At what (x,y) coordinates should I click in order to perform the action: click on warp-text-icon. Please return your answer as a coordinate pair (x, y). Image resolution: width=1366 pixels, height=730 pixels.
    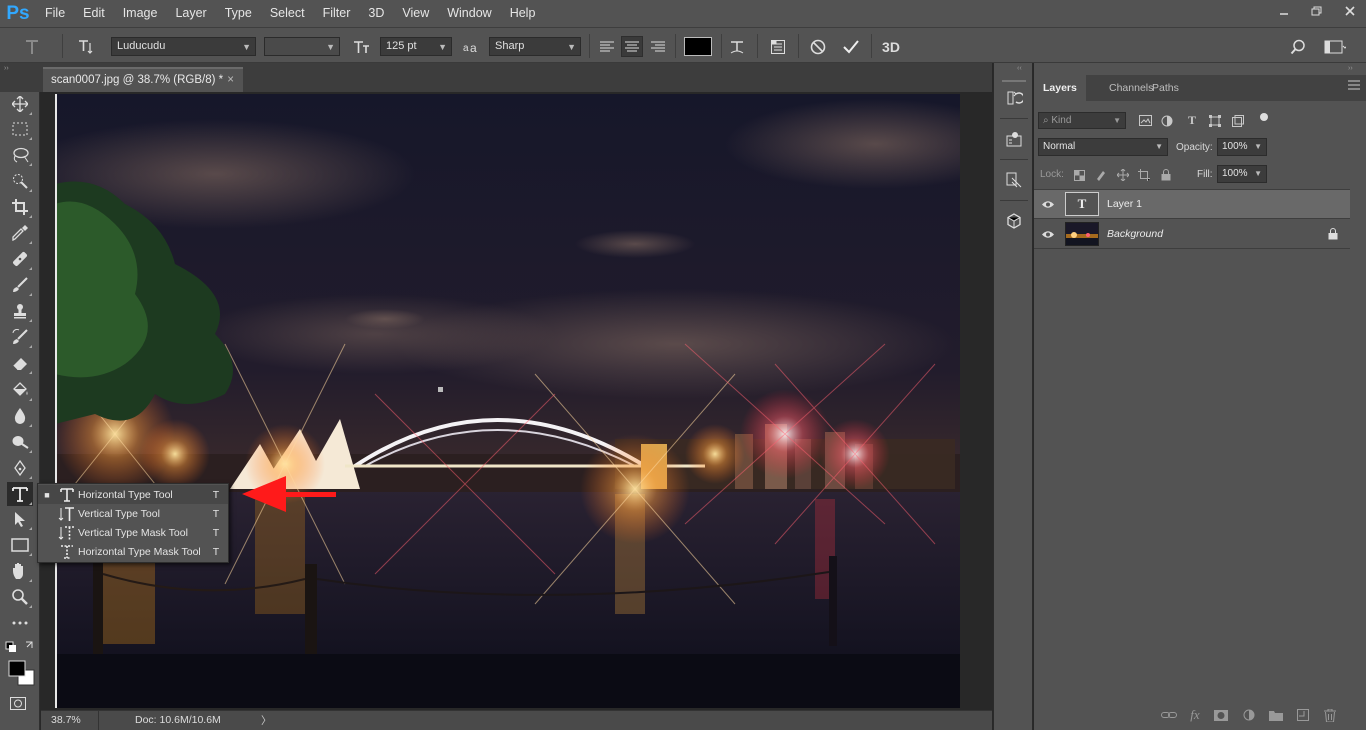
    Looking at the image, I should click on (738, 46).